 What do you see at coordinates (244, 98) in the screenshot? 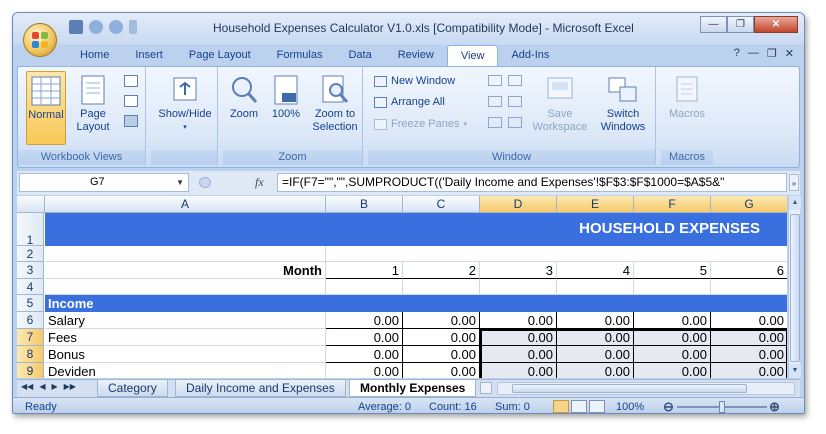
I see `zoom-button: Zoom` at bounding box center [244, 98].